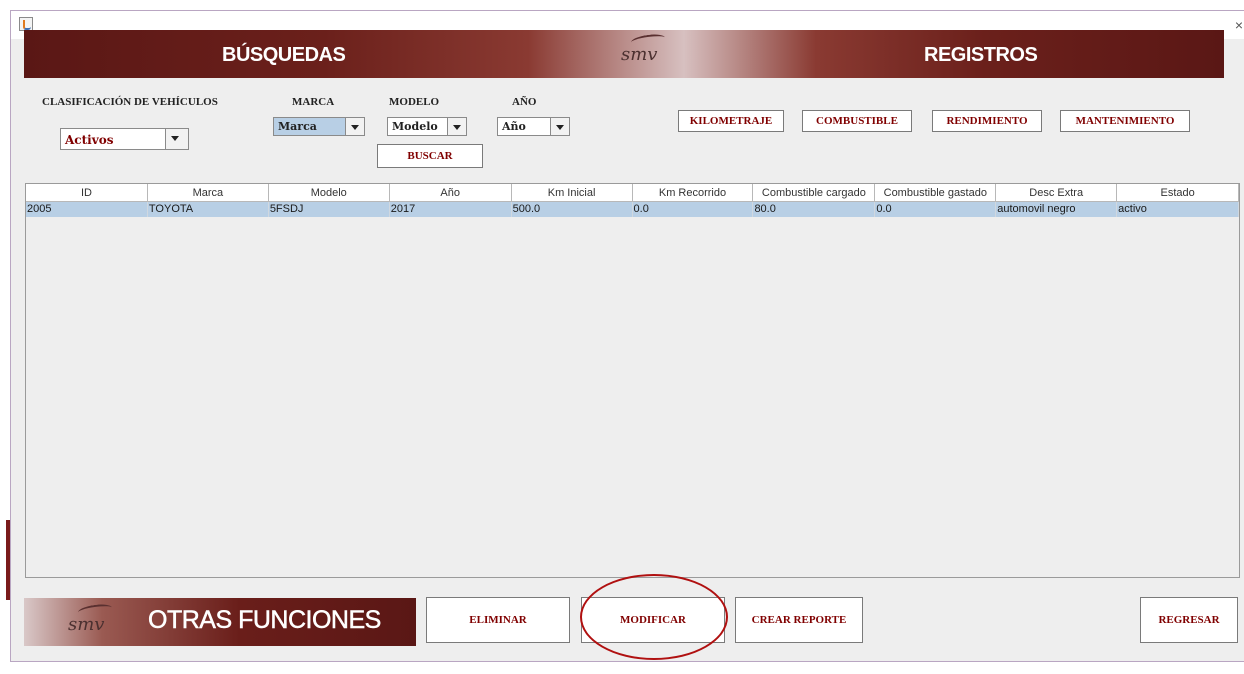  Describe the element at coordinates (1239, 25) in the screenshot. I see `close-icon: ×` at that location.